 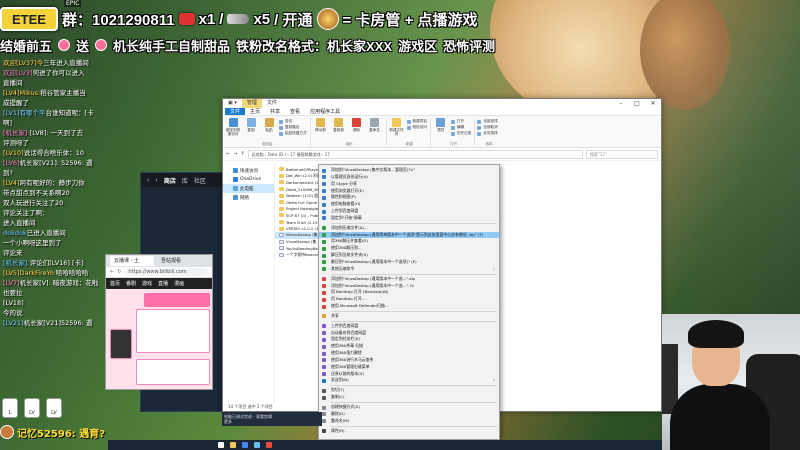 I want to click on maximize-icon: □, so click(x=637, y=103).